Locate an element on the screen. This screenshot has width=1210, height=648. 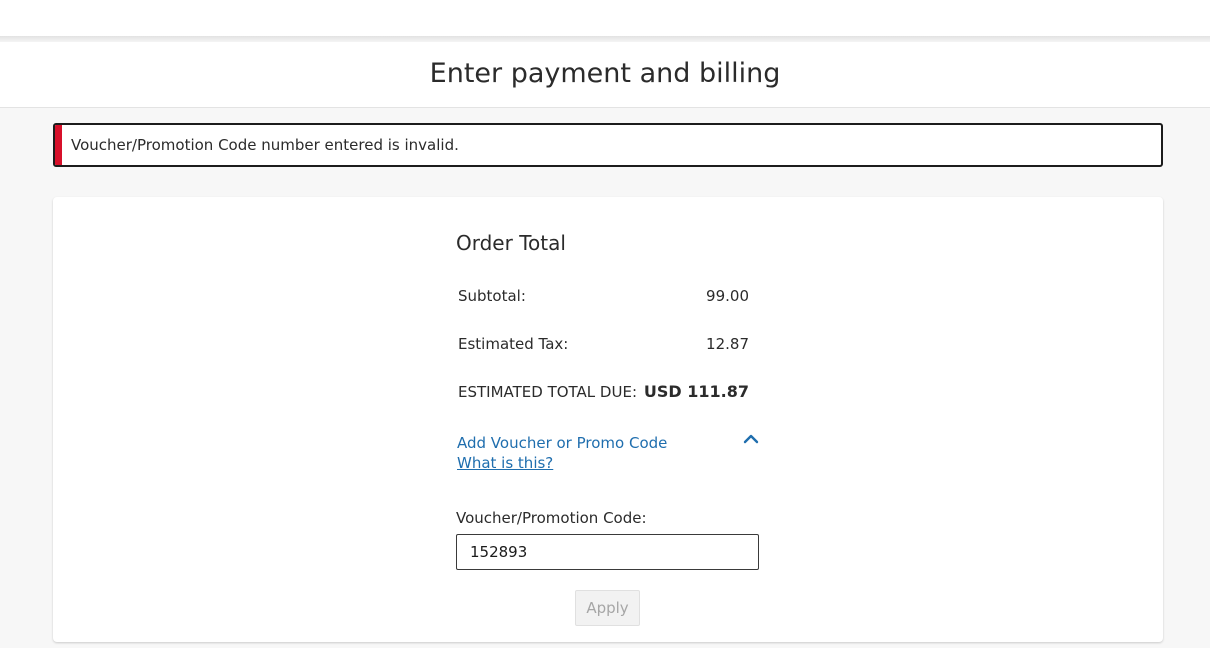
estimated-total-label: ESTIMATED TOTAL DUE: is located at coordinates (547, 392).